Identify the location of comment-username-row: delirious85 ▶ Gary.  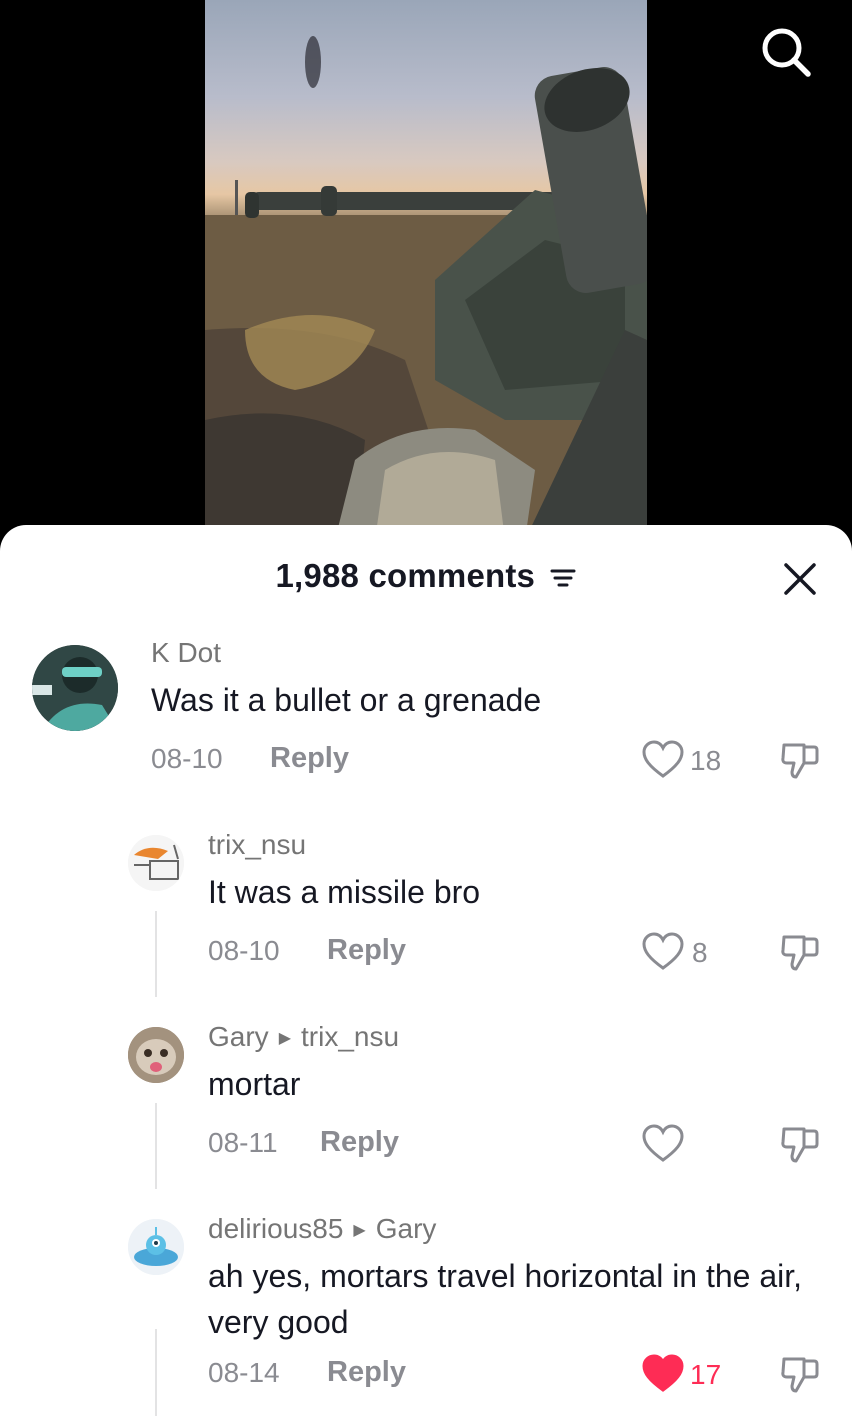
(322, 1229).